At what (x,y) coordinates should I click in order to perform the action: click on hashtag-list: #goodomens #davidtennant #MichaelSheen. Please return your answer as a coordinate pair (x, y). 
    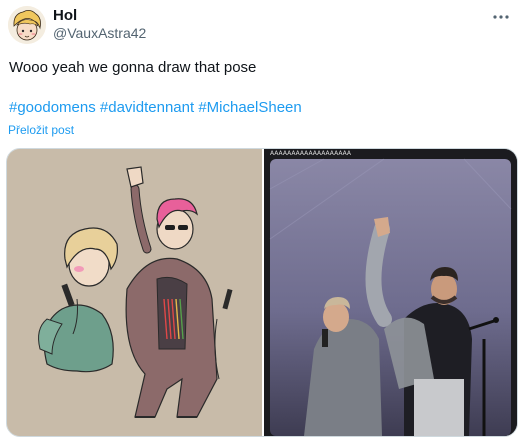
    Looking at the image, I should click on (155, 108).